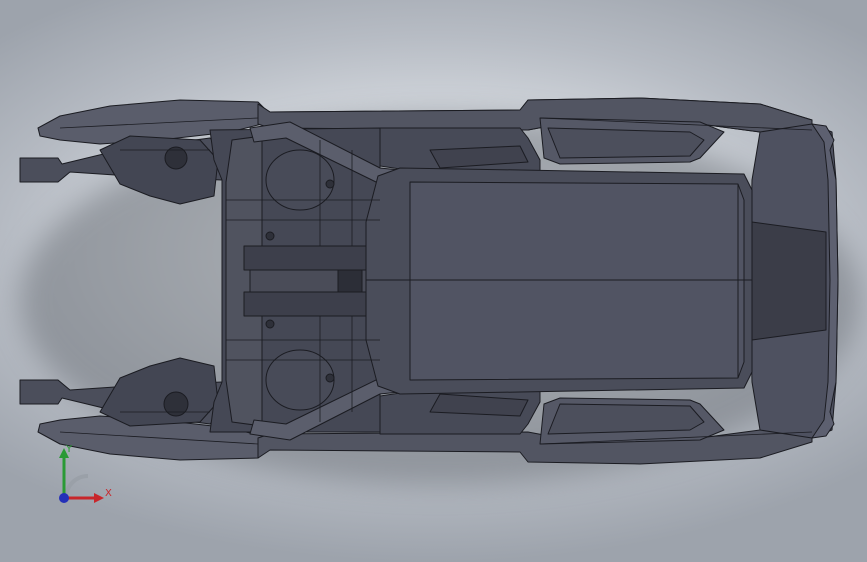 This screenshot has height=562, width=867. I want to click on tunnel-upper, so click(308, 258).